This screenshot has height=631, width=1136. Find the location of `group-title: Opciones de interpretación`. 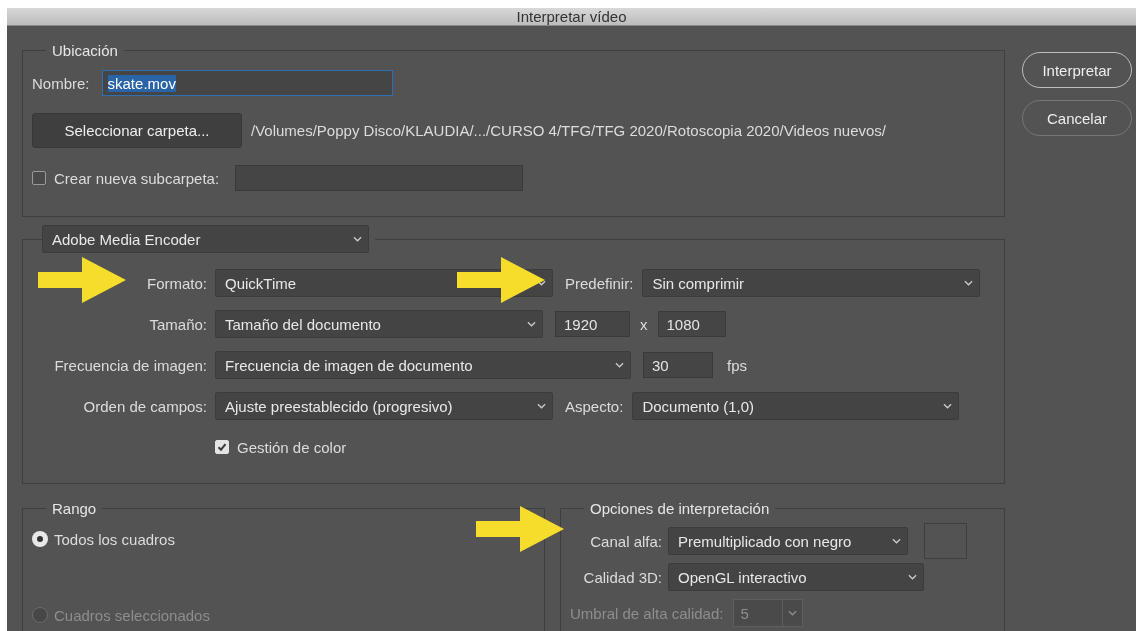

group-title: Opciones de interpretación is located at coordinates (680, 508).